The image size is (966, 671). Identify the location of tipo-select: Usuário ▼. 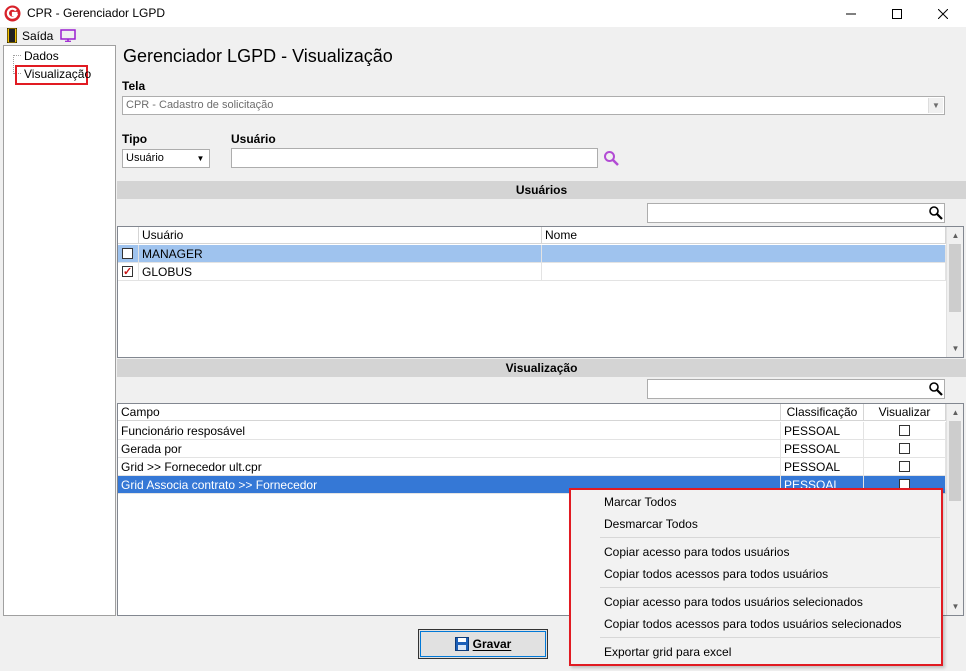
(166, 158).